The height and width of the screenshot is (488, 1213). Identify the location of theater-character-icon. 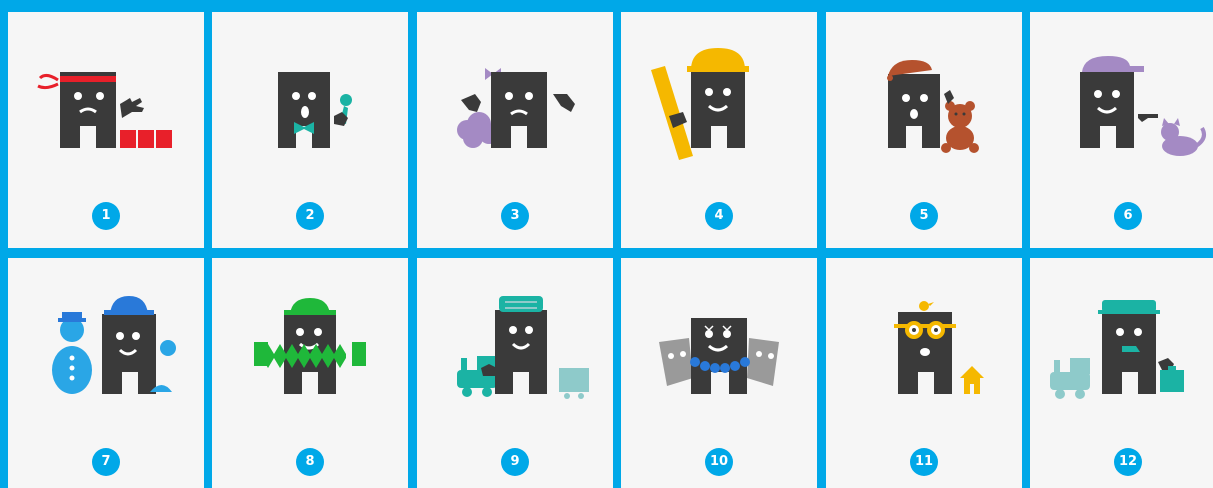
(719, 356).